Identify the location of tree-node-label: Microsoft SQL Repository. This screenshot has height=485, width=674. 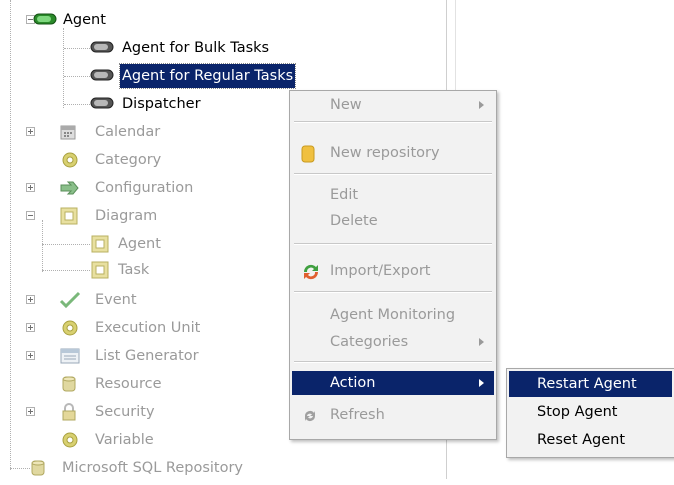
(153, 468).